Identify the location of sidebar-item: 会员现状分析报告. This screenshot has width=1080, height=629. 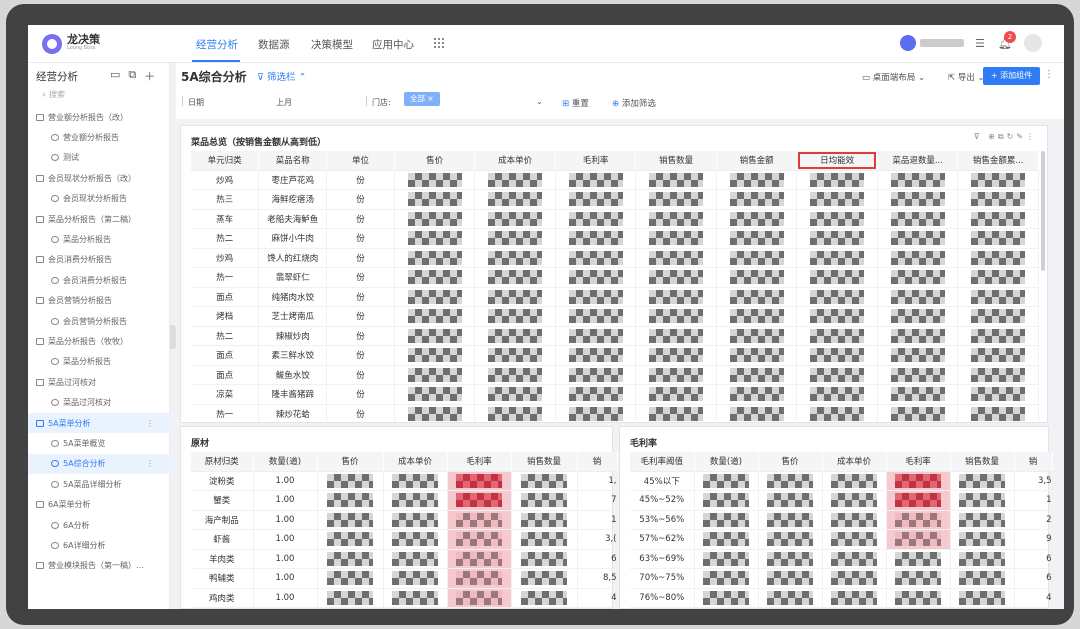
(99, 199).